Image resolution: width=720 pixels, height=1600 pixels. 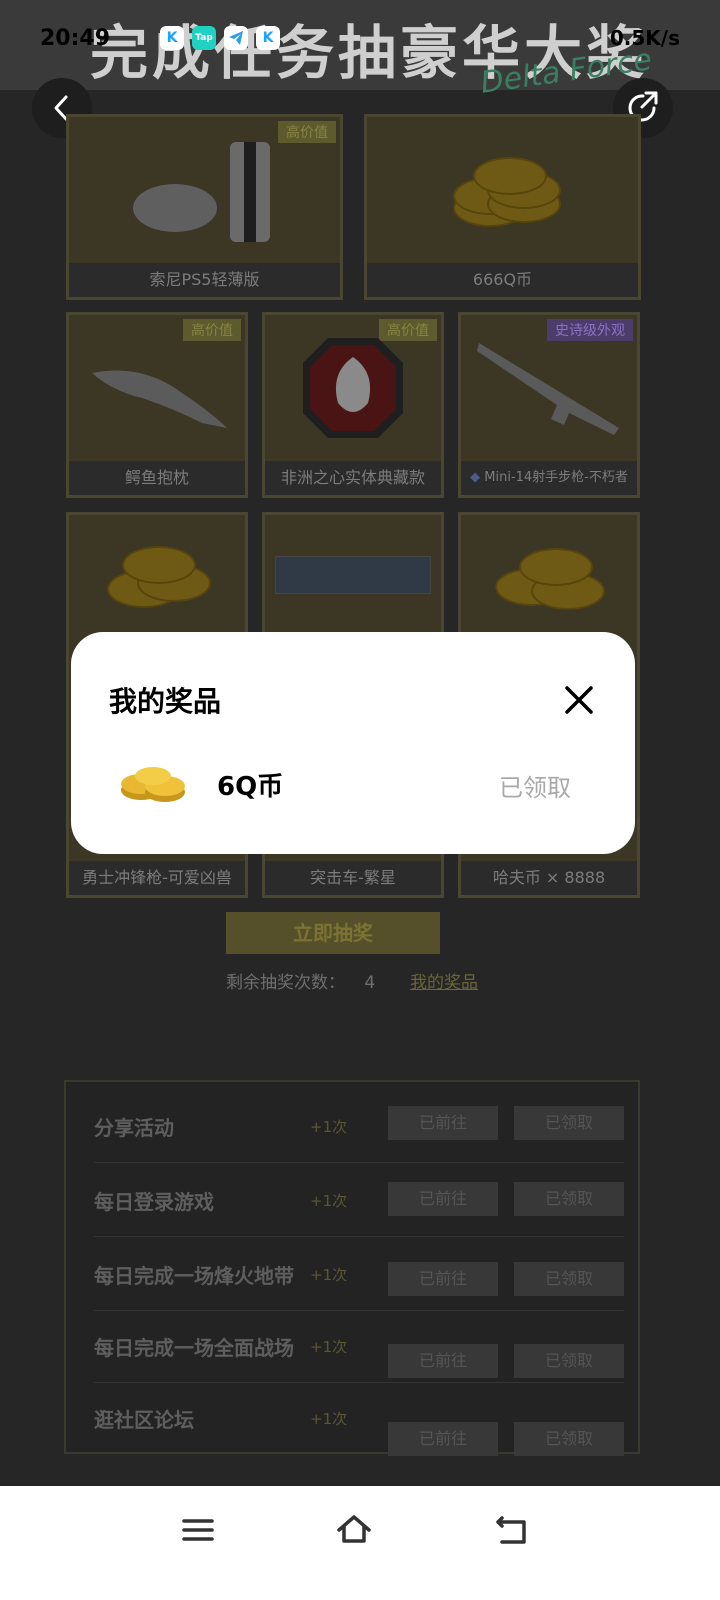 I want to click on task-name: 分享活动, so click(x=134, y=1128).